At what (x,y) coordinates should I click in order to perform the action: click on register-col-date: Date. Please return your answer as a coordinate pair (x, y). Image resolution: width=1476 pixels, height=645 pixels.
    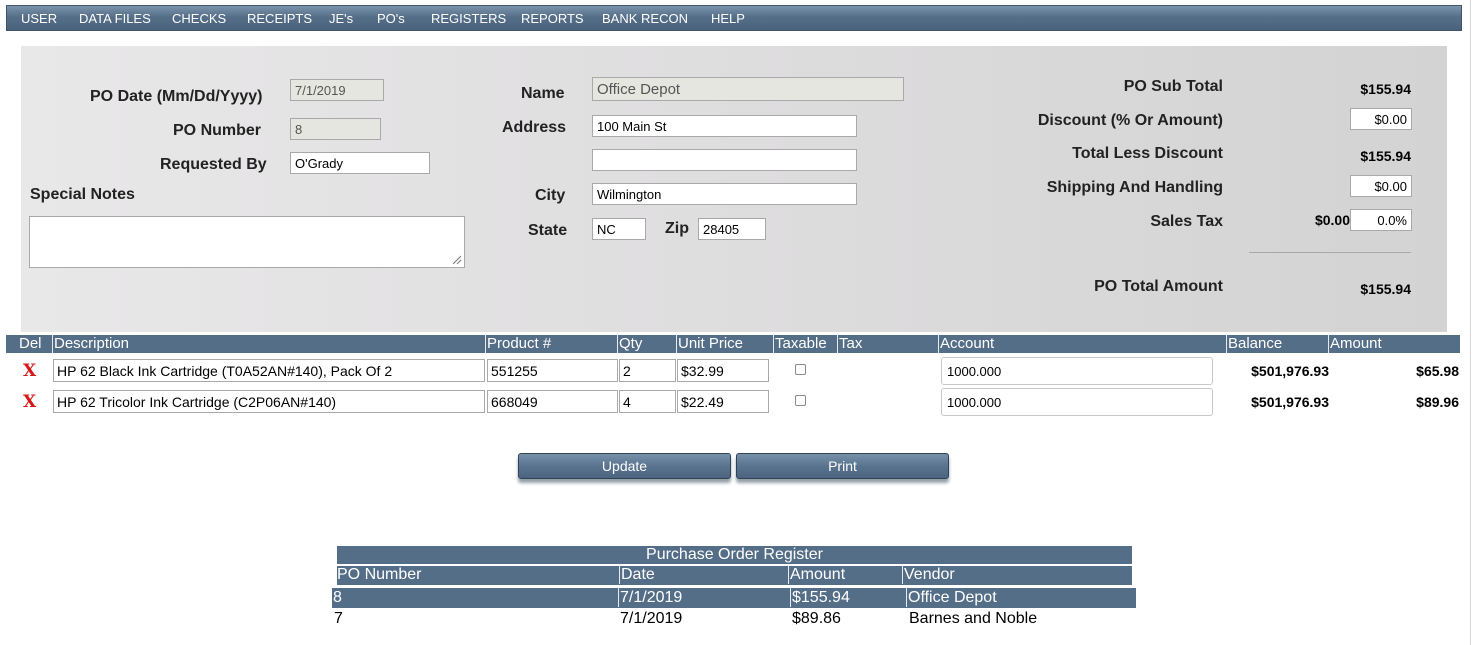
    Looking at the image, I should click on (637, 575).